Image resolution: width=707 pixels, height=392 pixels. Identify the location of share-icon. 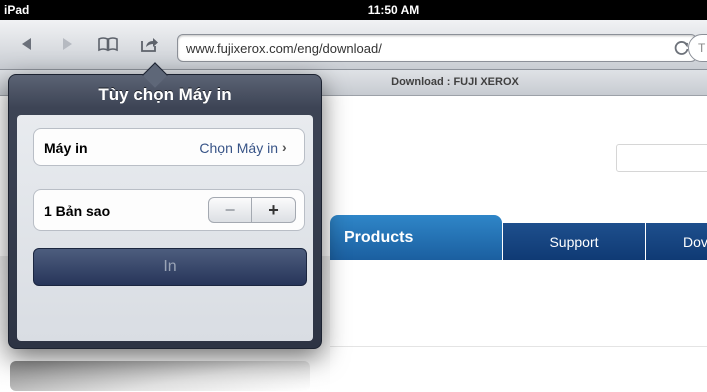
(149, 45).